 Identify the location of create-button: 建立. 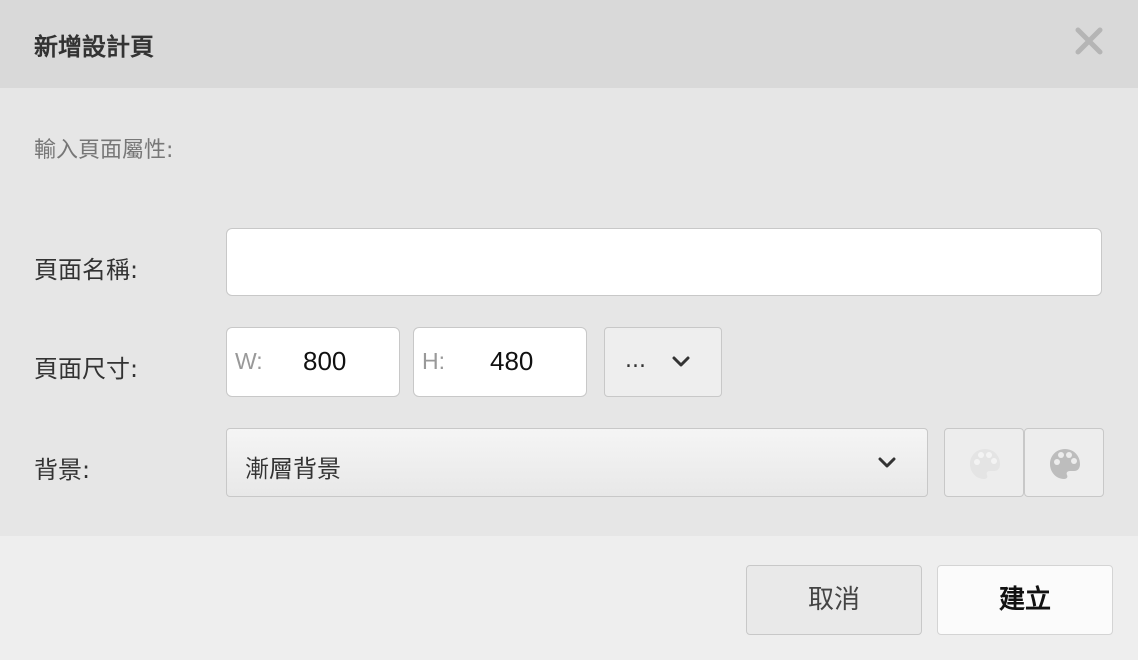
(1025, 600).